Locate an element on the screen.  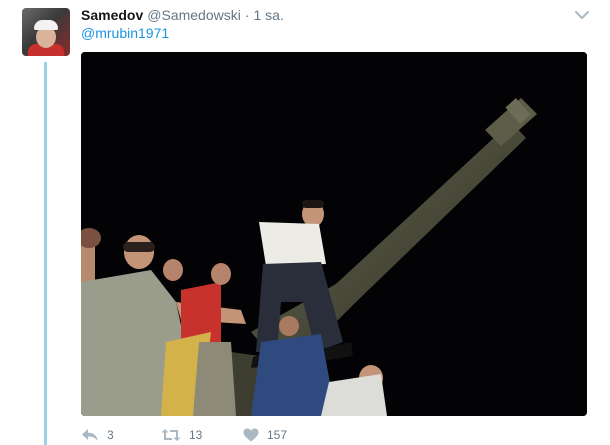
reply-button: 3 is located at coordinates (97, 435).